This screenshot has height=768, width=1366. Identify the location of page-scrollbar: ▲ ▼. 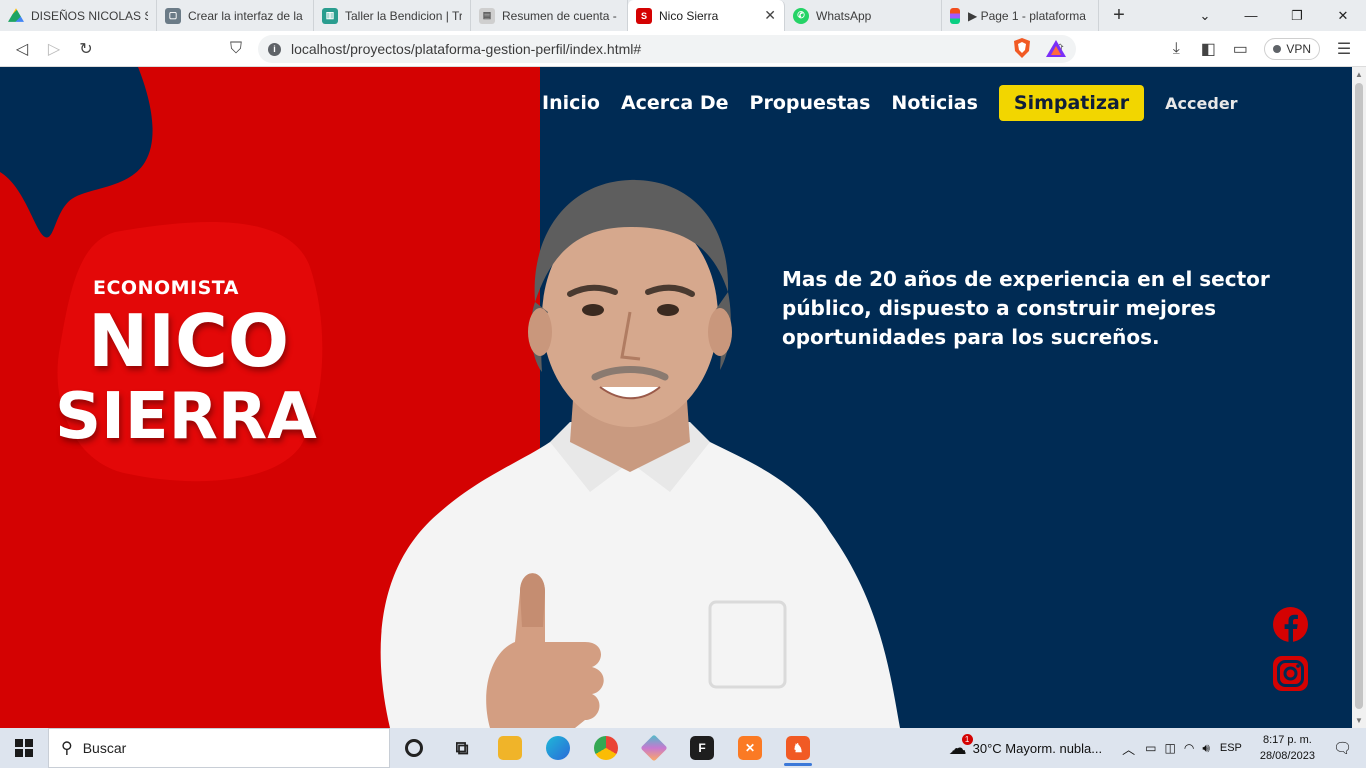
(1359, 397).